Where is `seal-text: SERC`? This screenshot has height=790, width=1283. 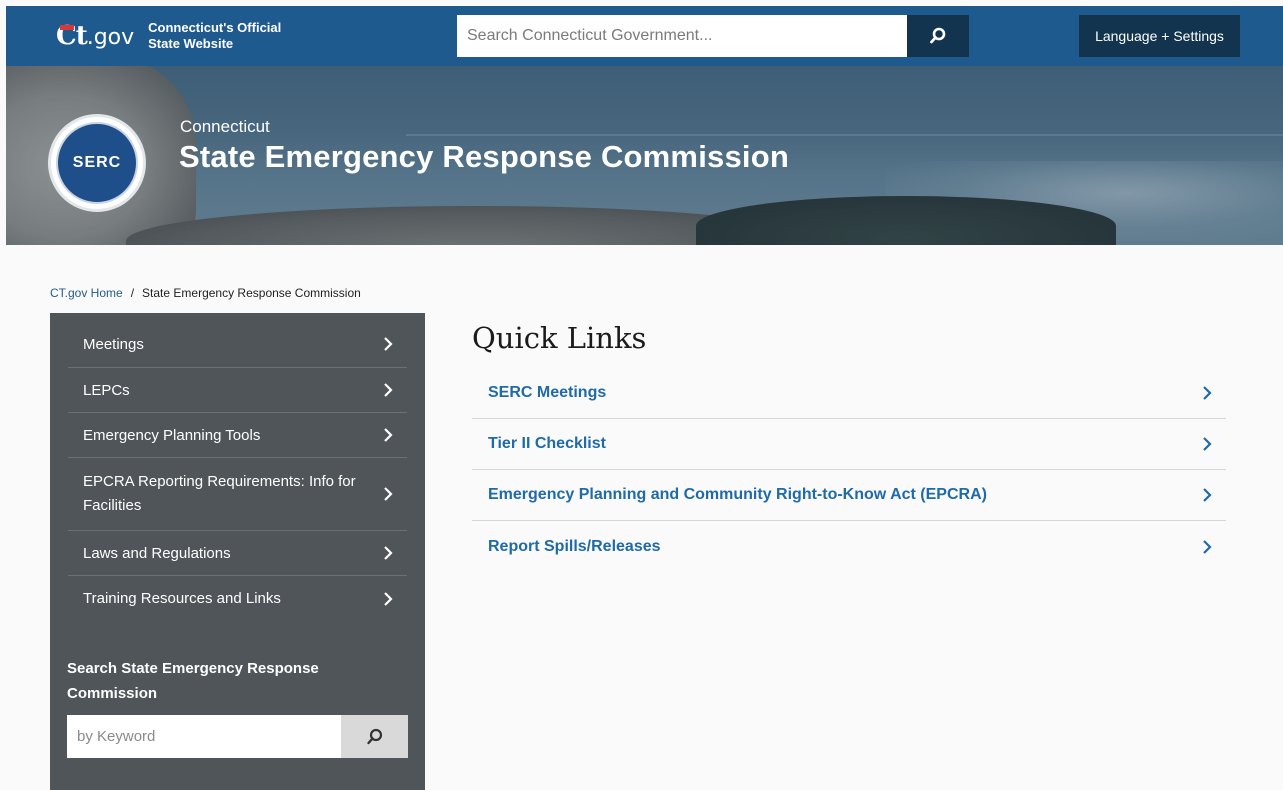
seal-text: SERC is located at coordinates (97, 162).